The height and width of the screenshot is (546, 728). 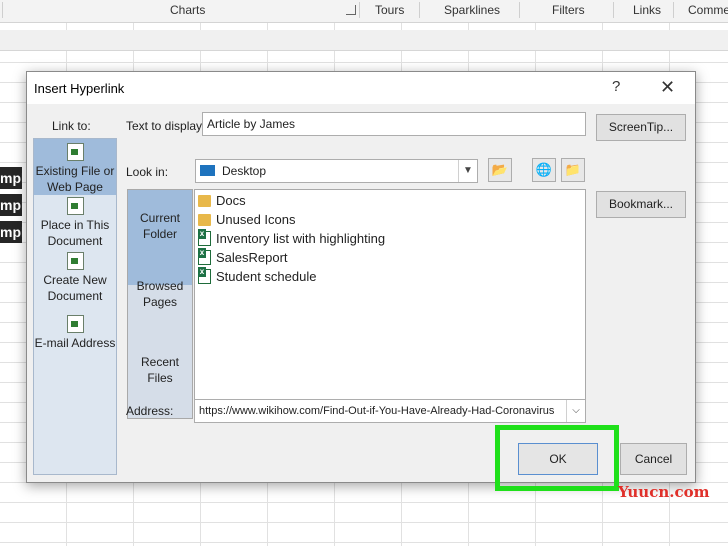 I want to click on link-to-create-new-label: Create New, so click(x=75, y=280).